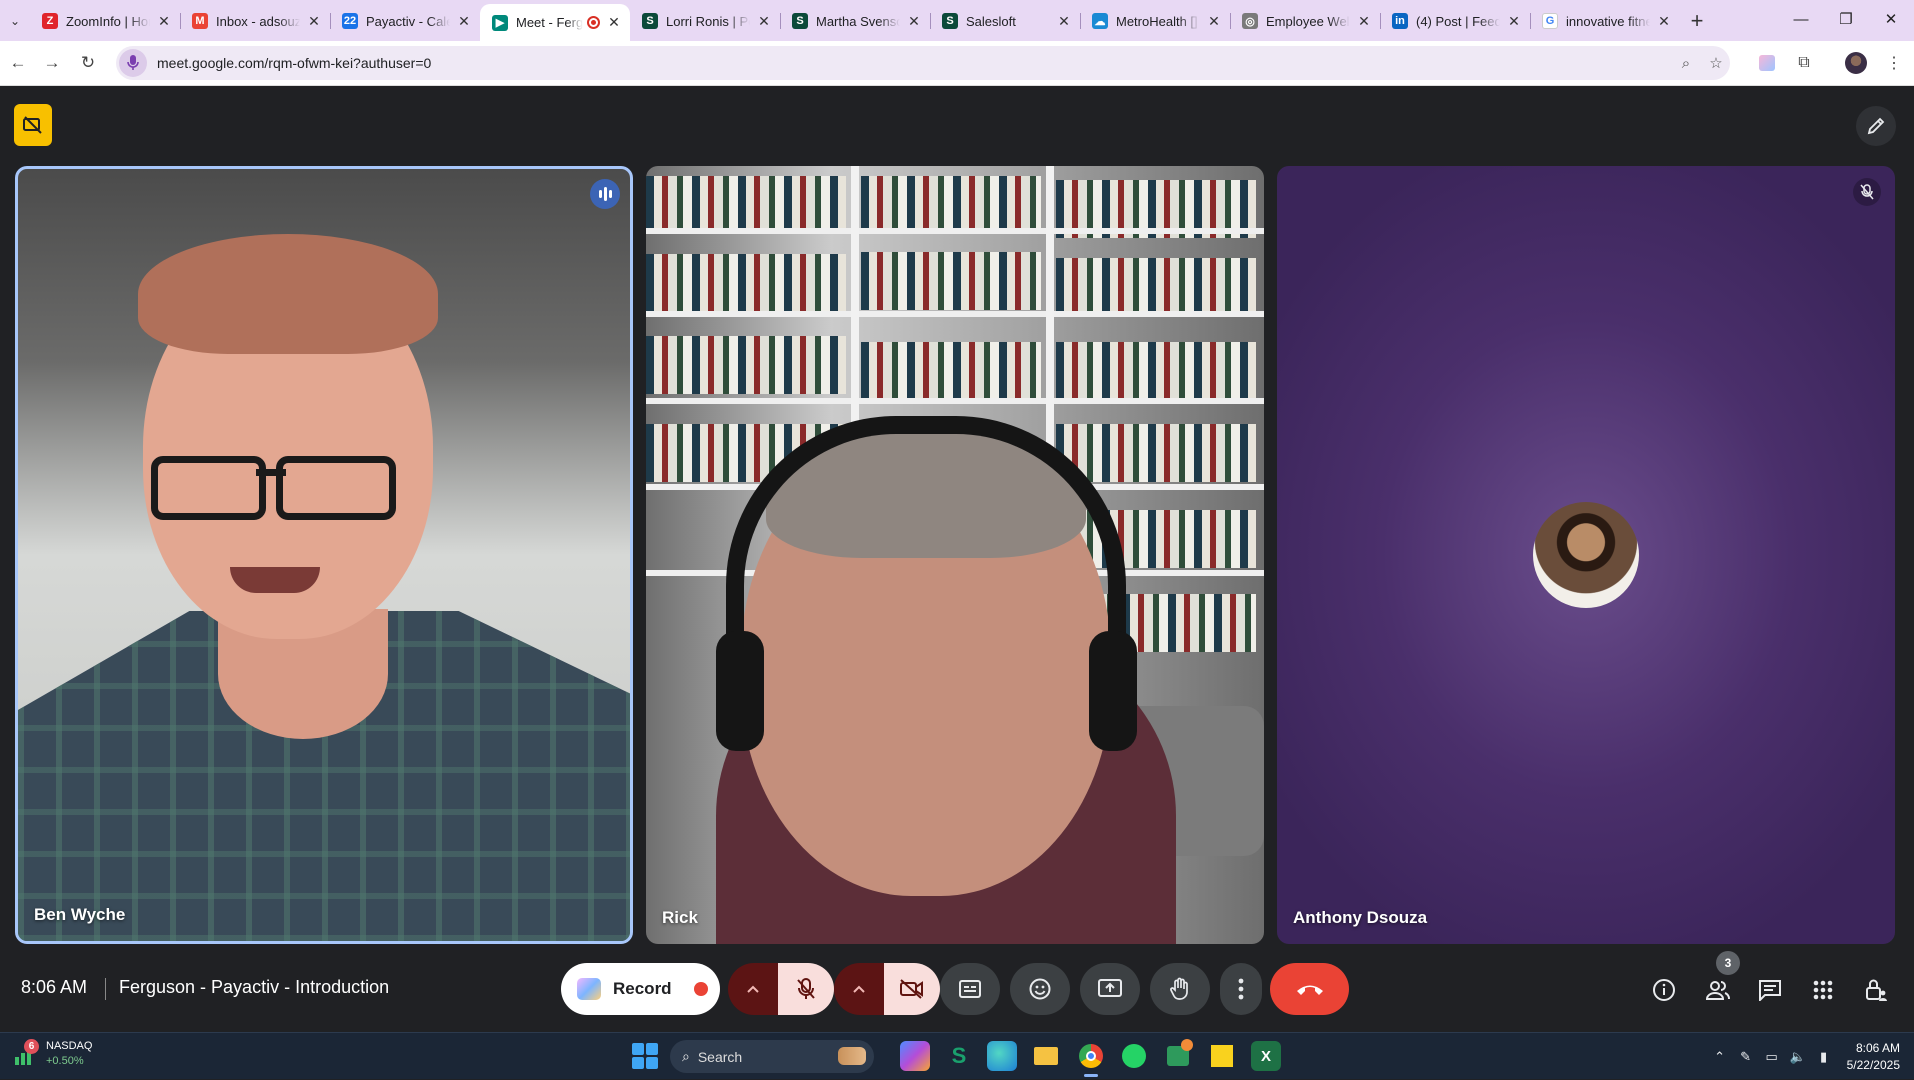 The height and width of the screenshot is (1080, 1914). Describe the element at coordinates (1178, 1055) in the screenshot. I see `updates-app-icon` at that location.